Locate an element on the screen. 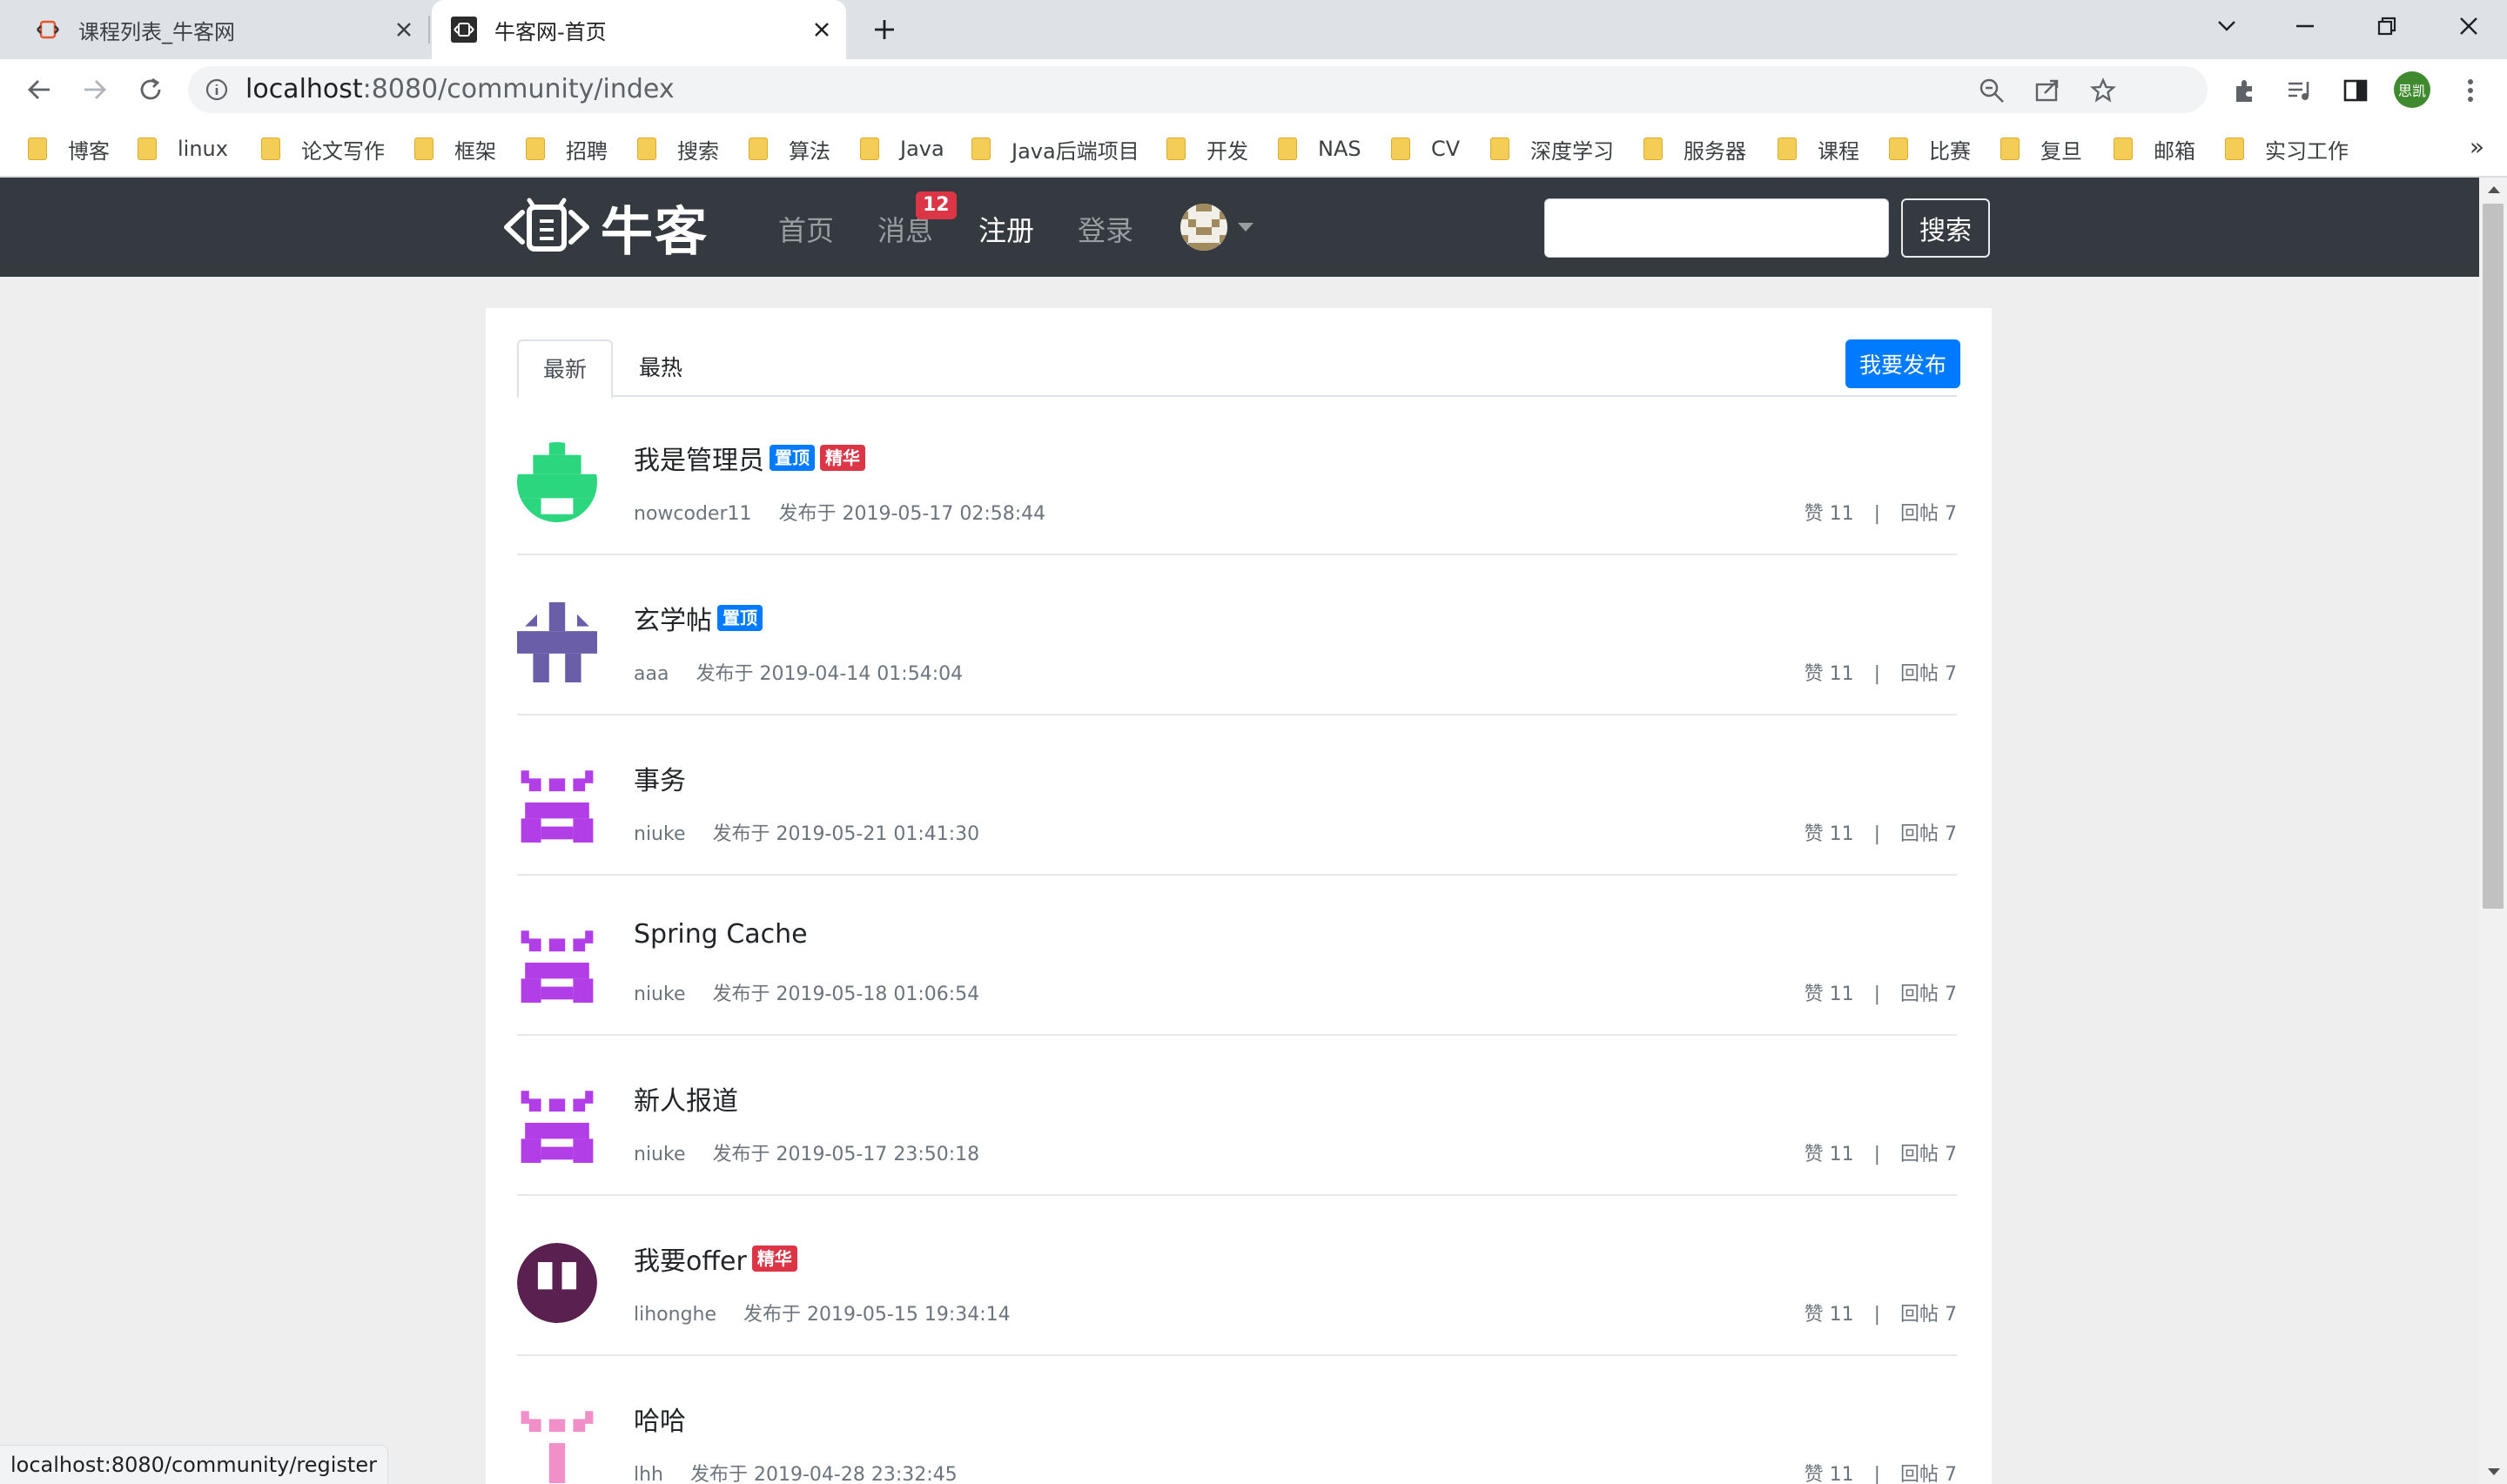 The image size is (2507, 1484). bookmark-folder: 博客 is located at coordinates (69, 149).